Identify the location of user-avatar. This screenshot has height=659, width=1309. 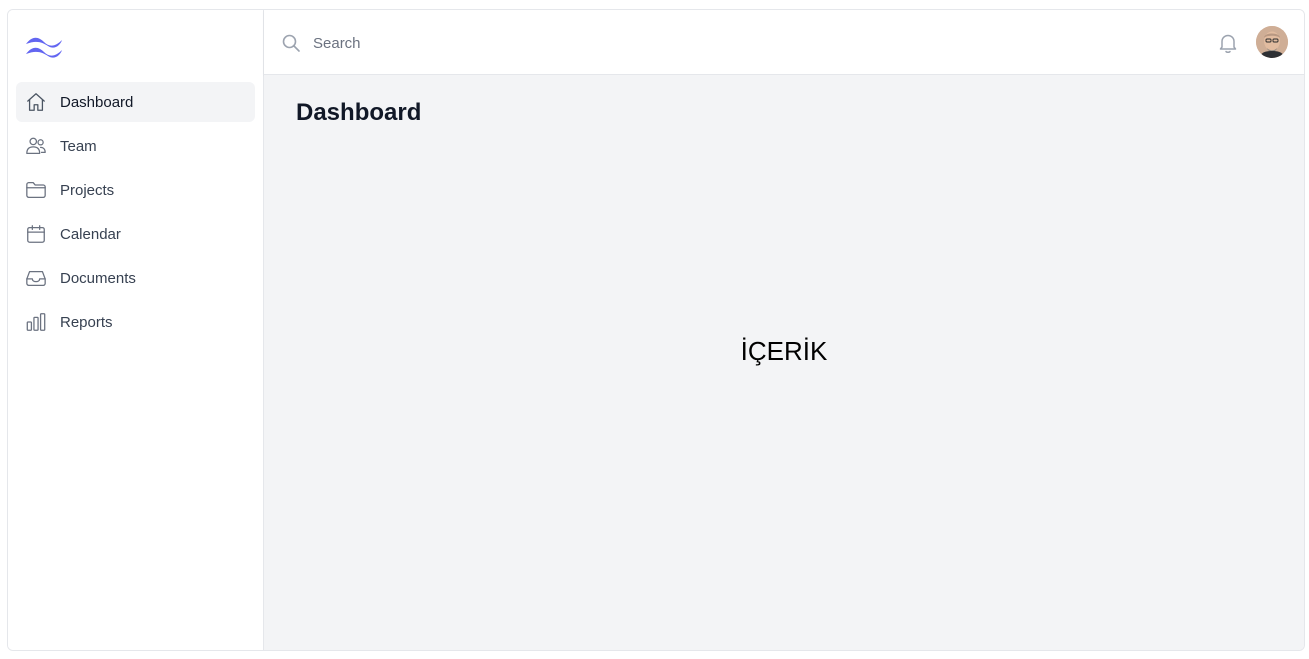
(1272, 42).